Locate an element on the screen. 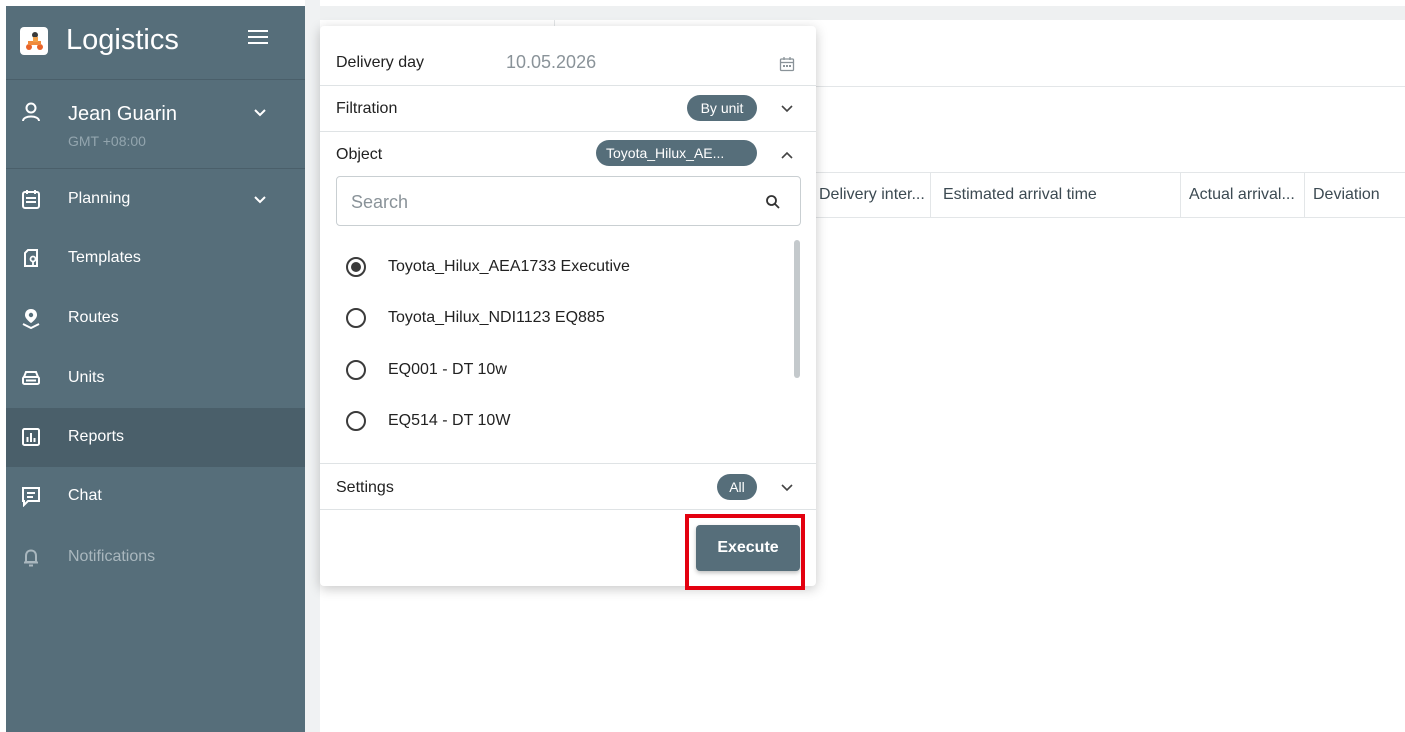 The height and width of the screenshot is (732, 1405). logo-row: Logistics is located at coordinates (155, 43).